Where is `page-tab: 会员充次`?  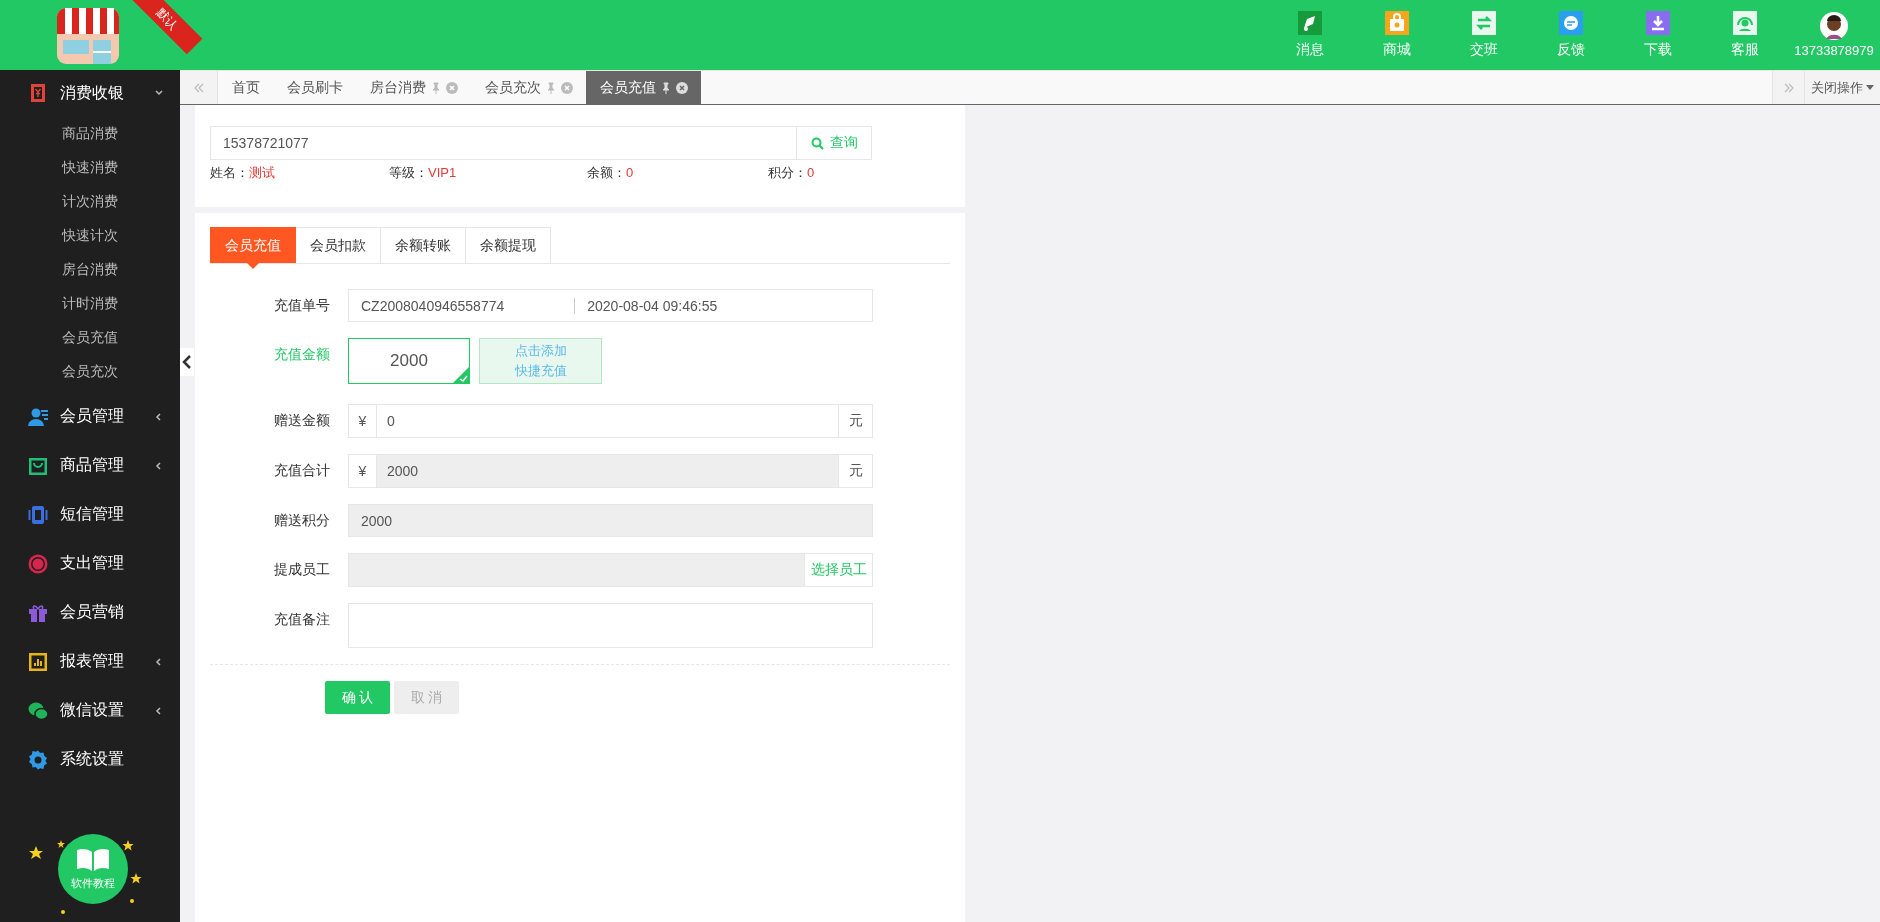 page-tab: 会员充次 is located at coordinates (528, 87).